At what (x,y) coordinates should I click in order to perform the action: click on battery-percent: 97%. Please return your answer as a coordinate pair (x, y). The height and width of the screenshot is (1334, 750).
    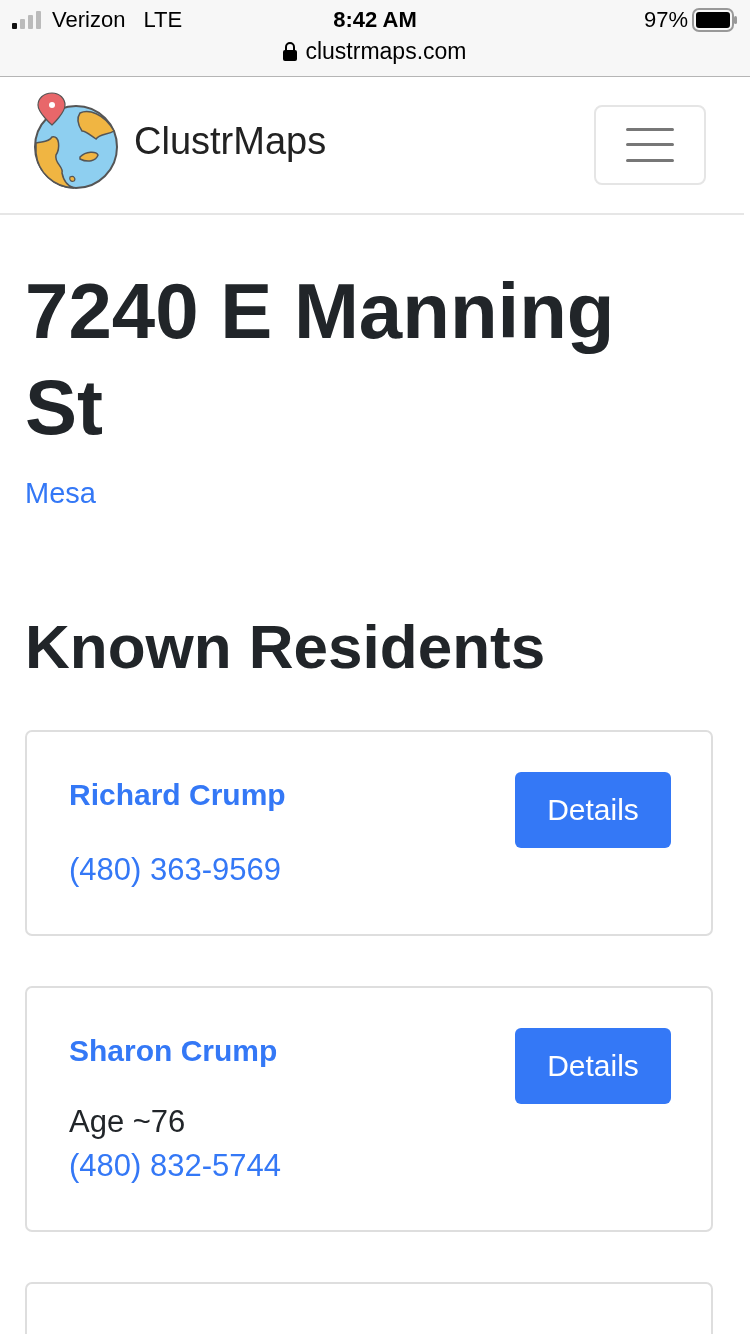
    Looking at the image, I should click on (665, 20).